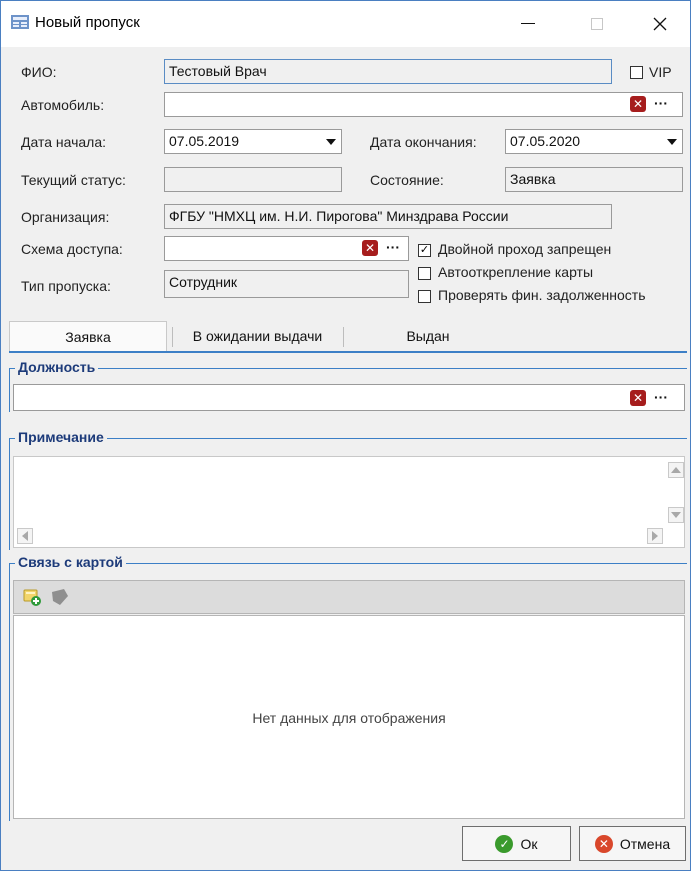 Image resolution: width=691 pixels, height=871 pixels. Describe the element at coordinates (348, 337) in the screenshot. I see `status-tabs: Заявка В ожидании выдачи Выдан` at that location.